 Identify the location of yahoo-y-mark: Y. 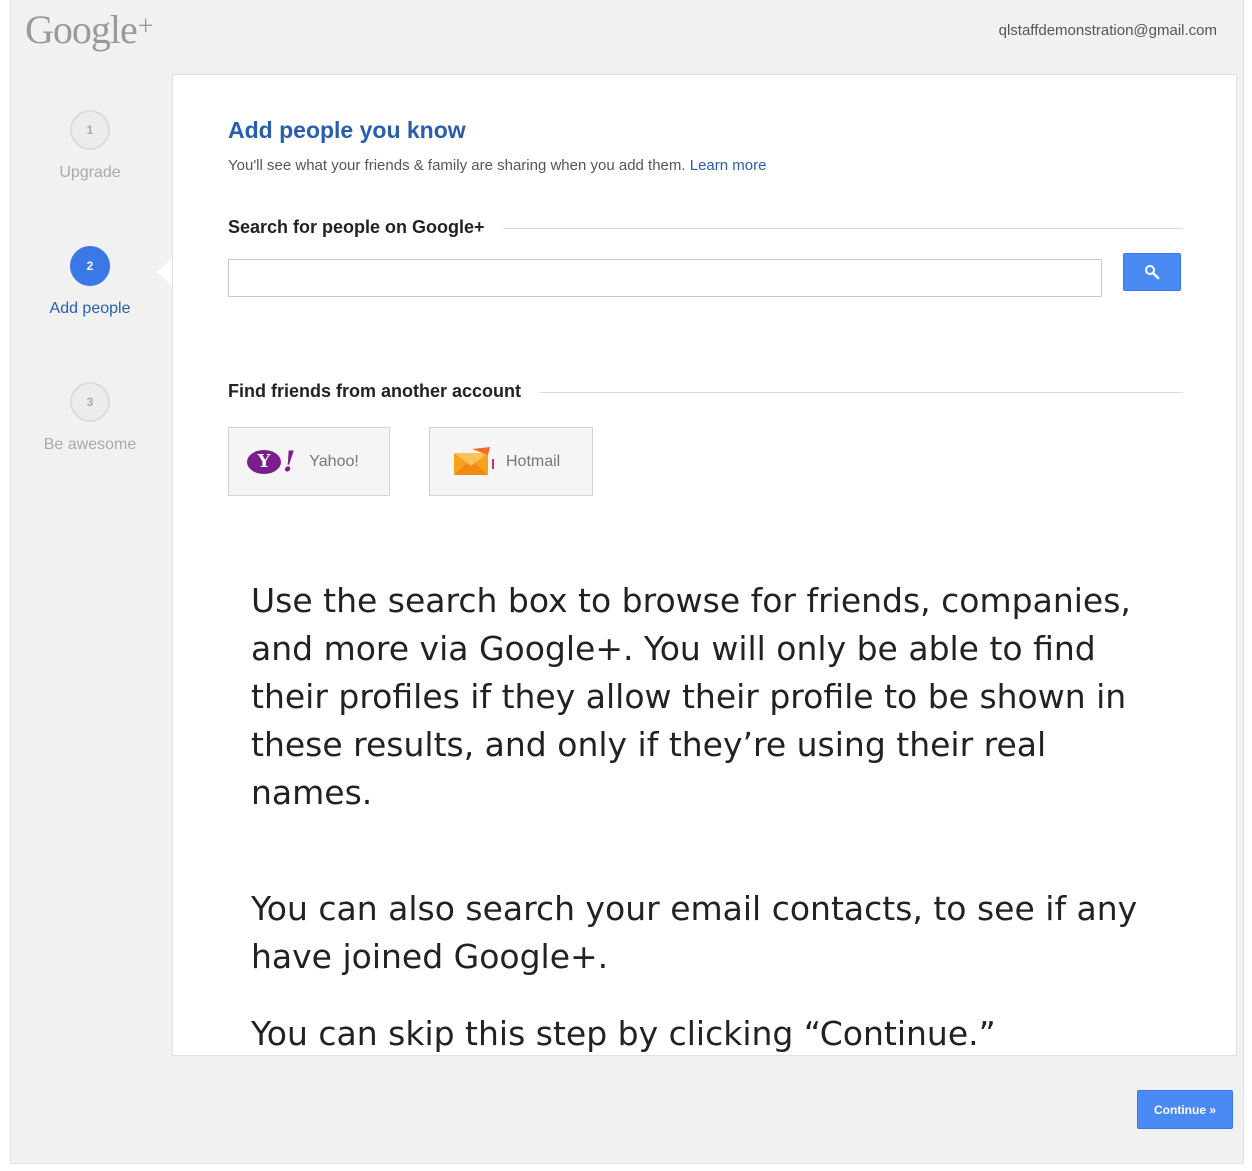
(264, 461).